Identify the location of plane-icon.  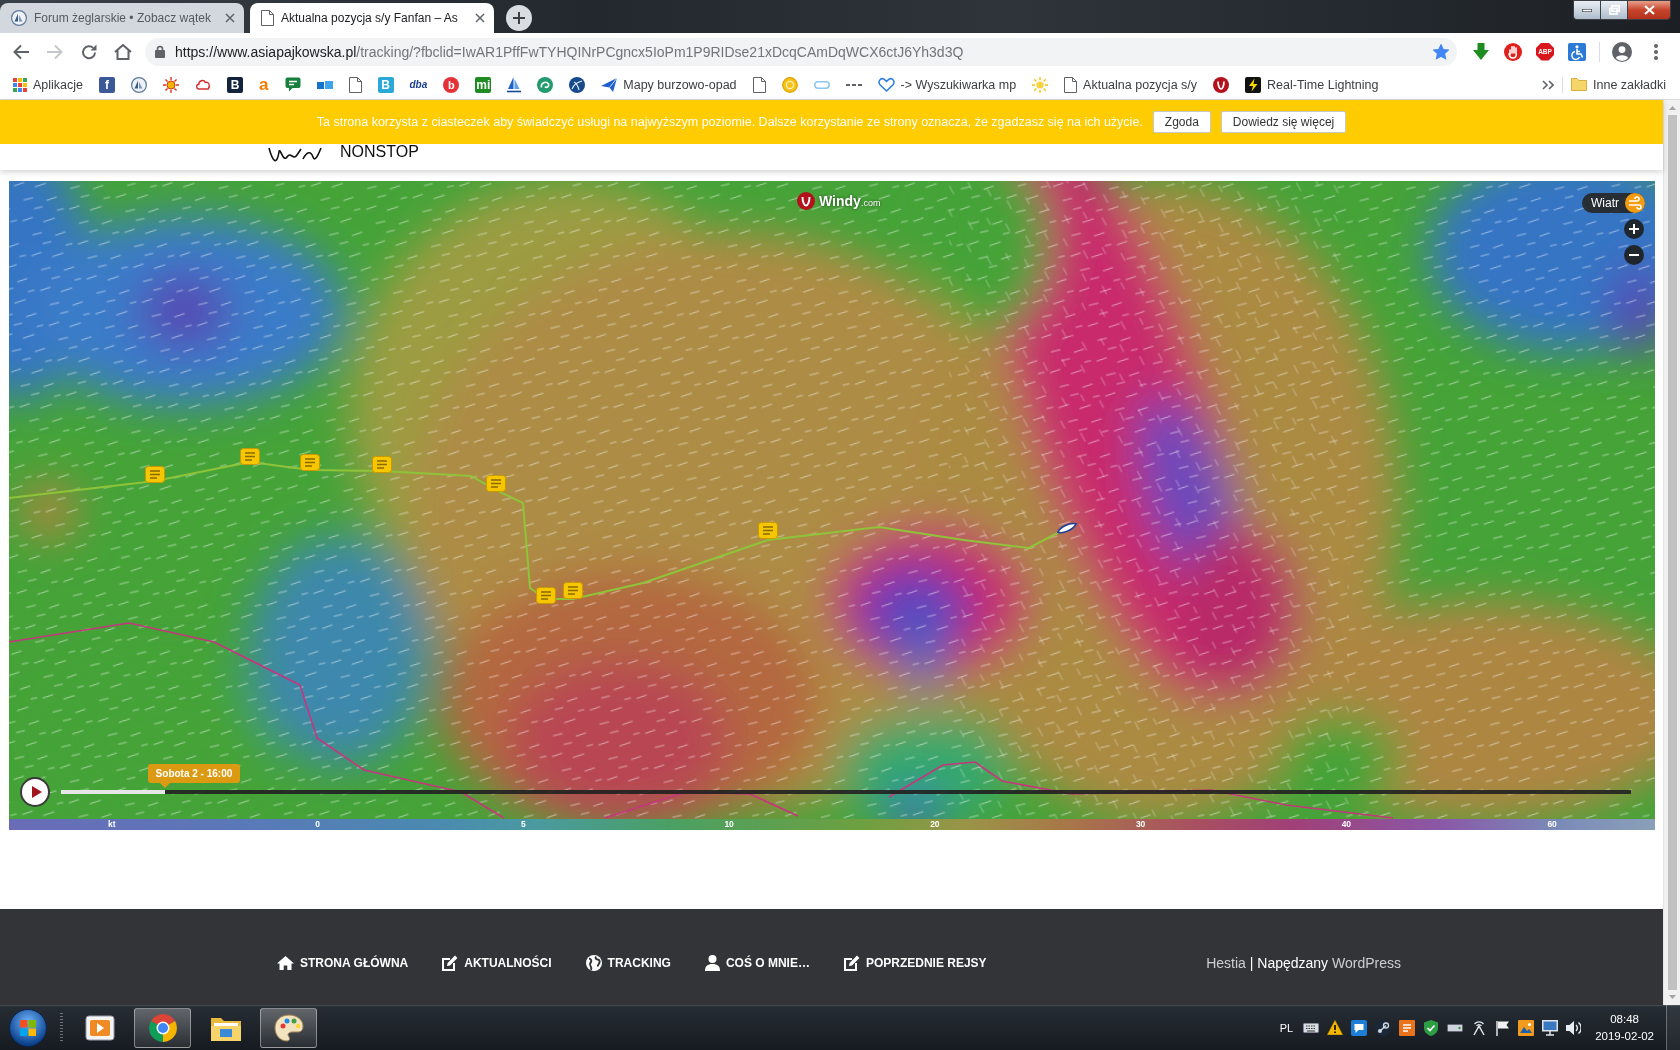
(609, 84).